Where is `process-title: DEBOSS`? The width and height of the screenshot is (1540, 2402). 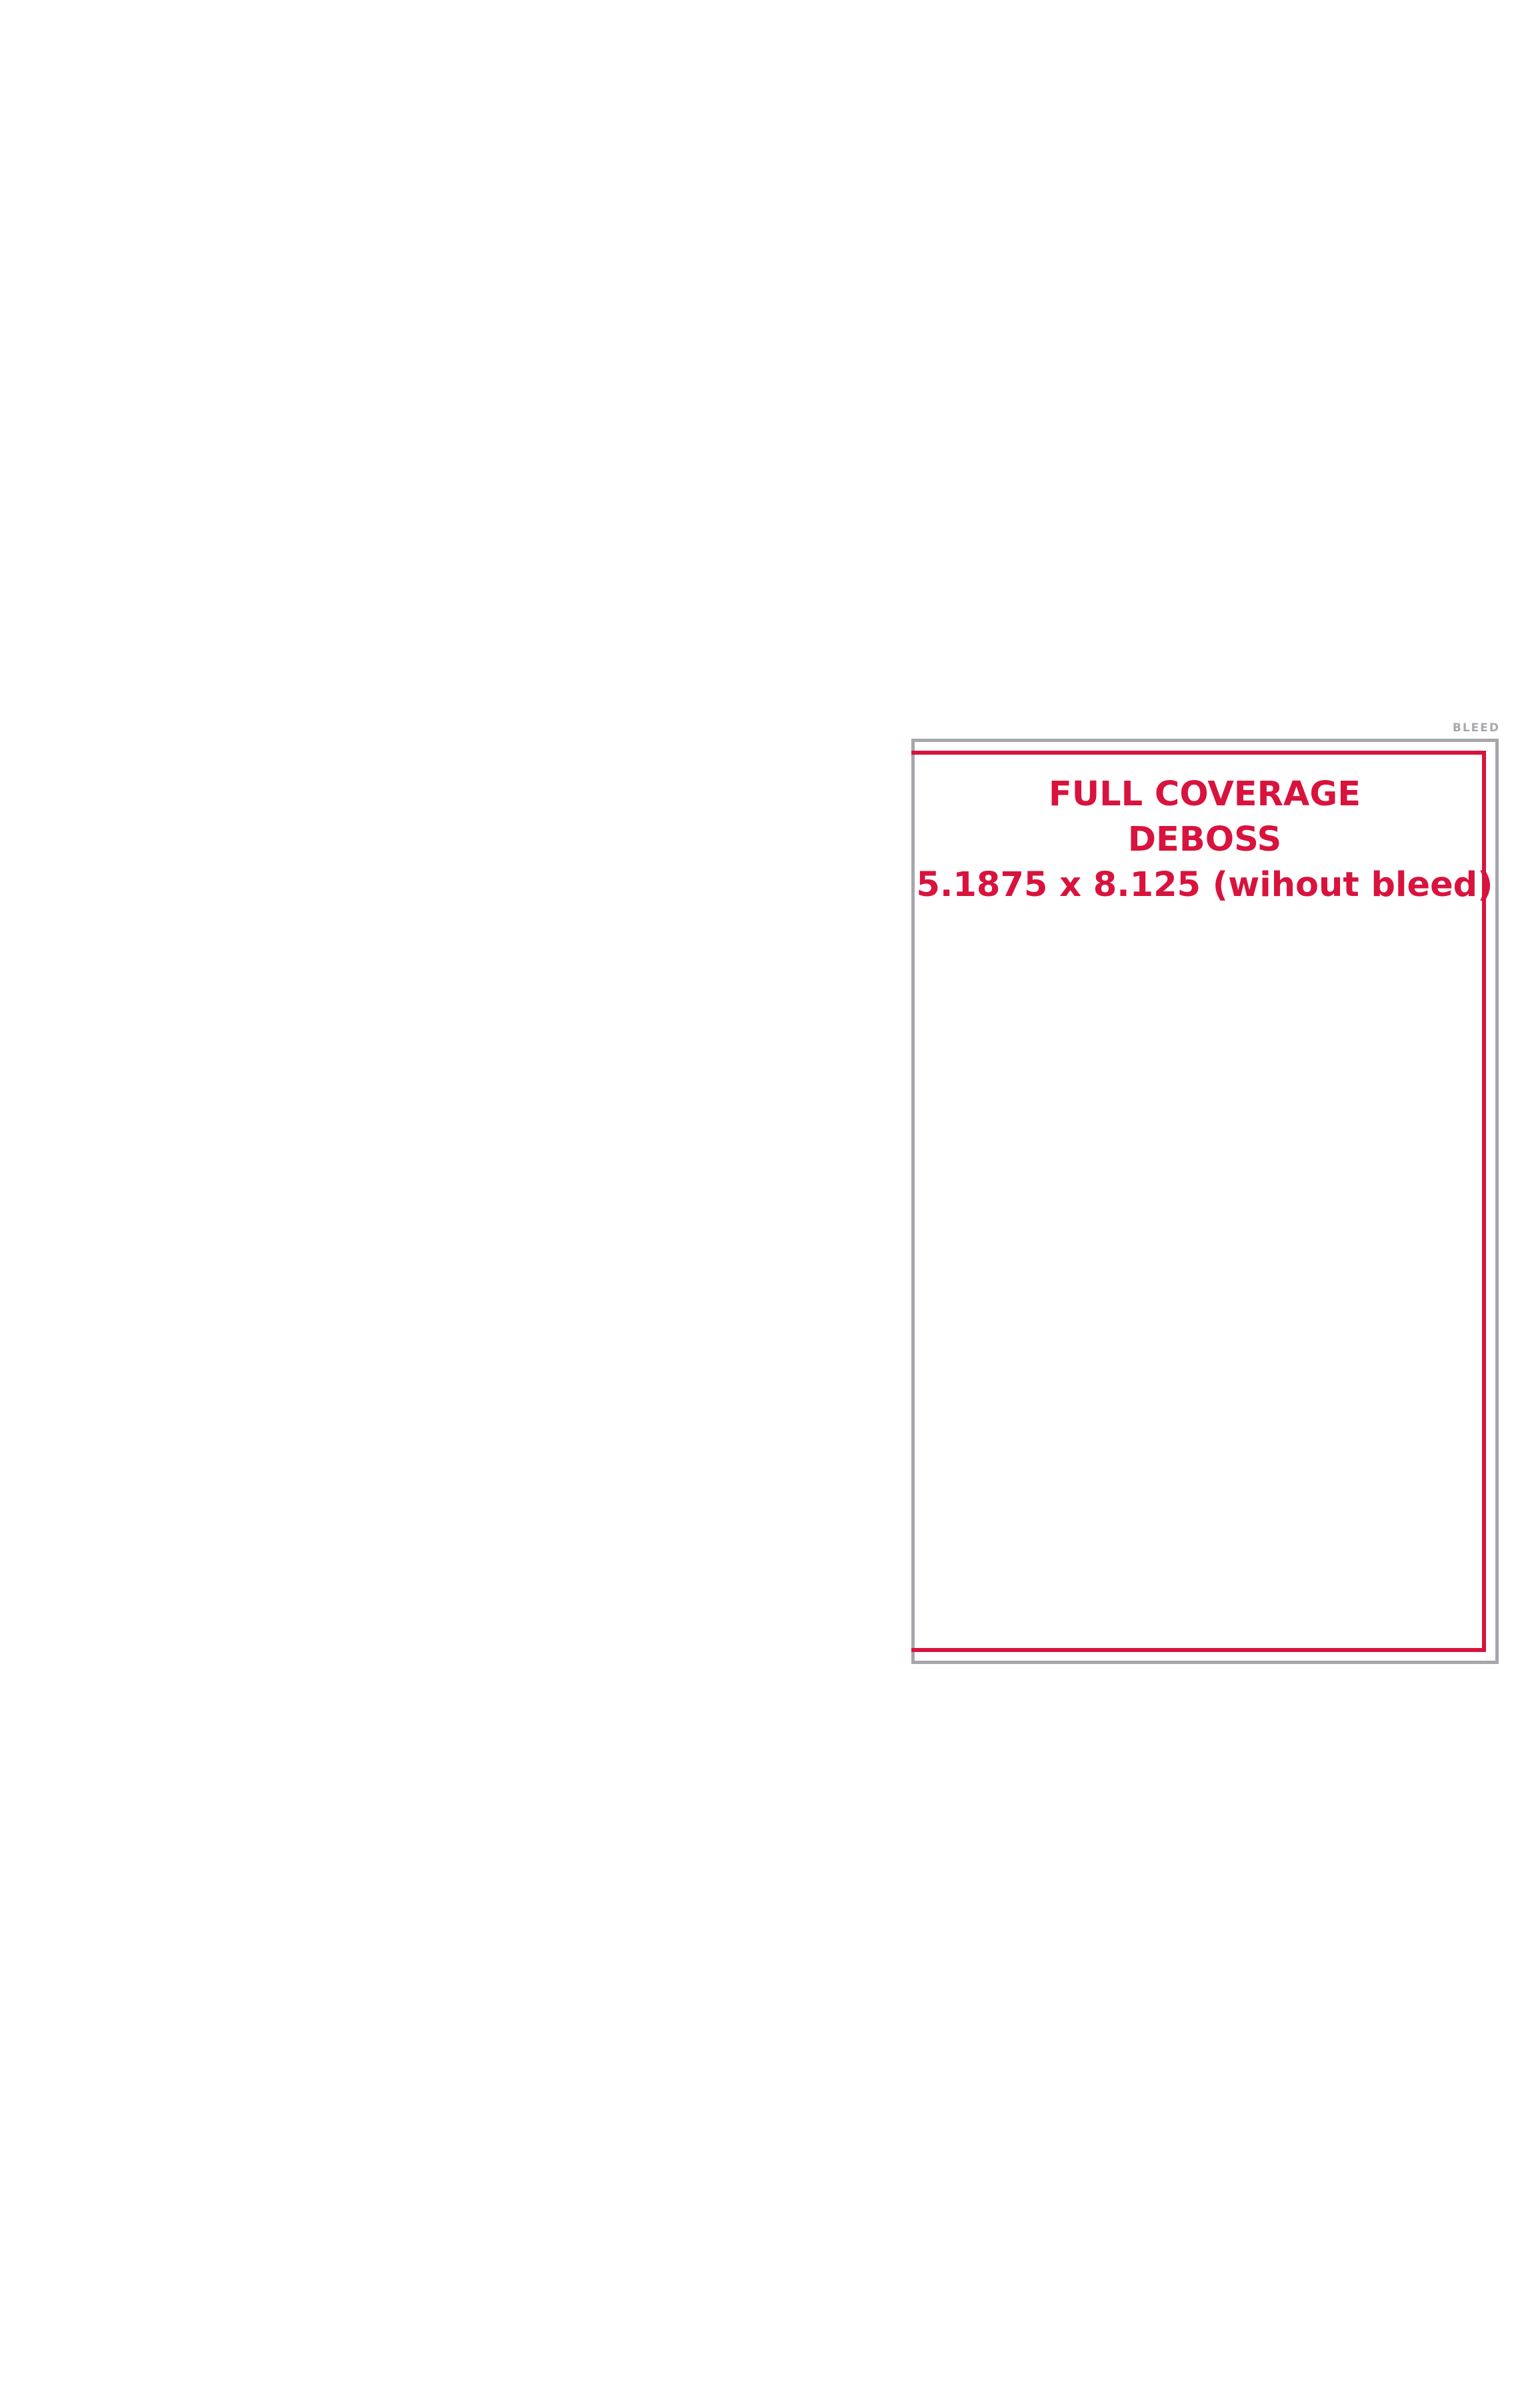
process-title: DEBOSS is located at coordinates (1204, 839).